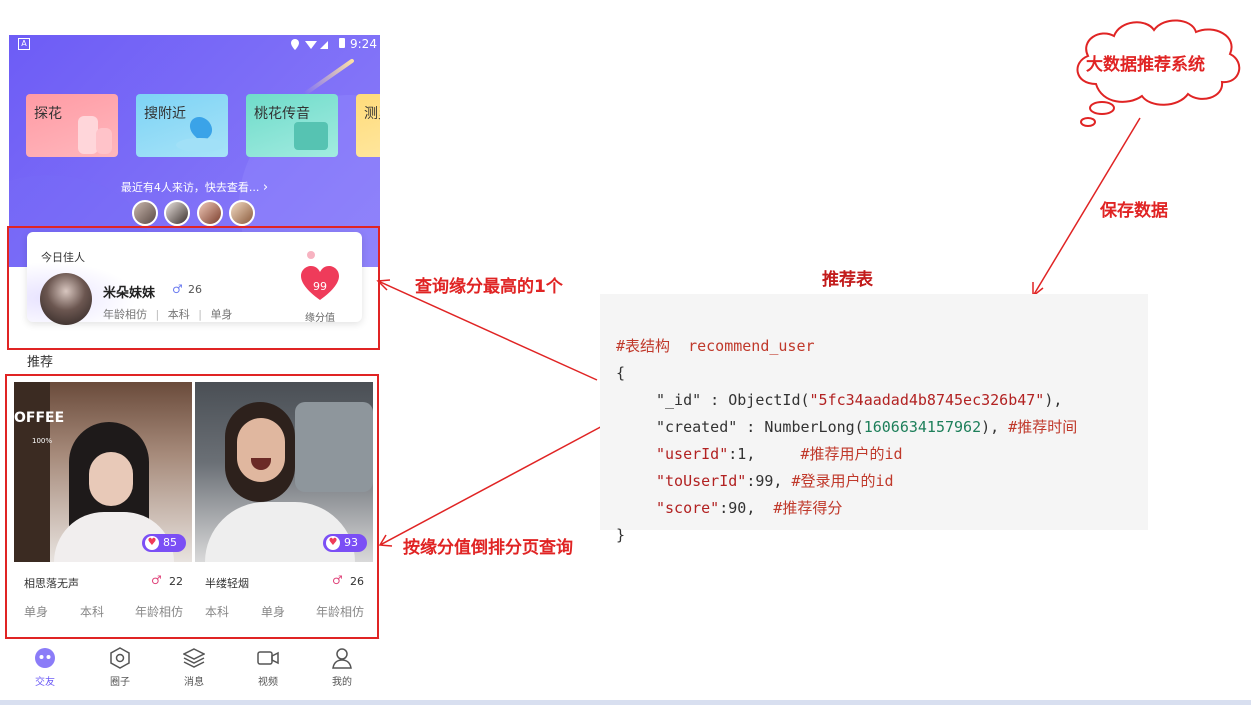  Describe the element at coordinates (621, 373) in the screenshot. I see `code-open-brace: {` at that location.